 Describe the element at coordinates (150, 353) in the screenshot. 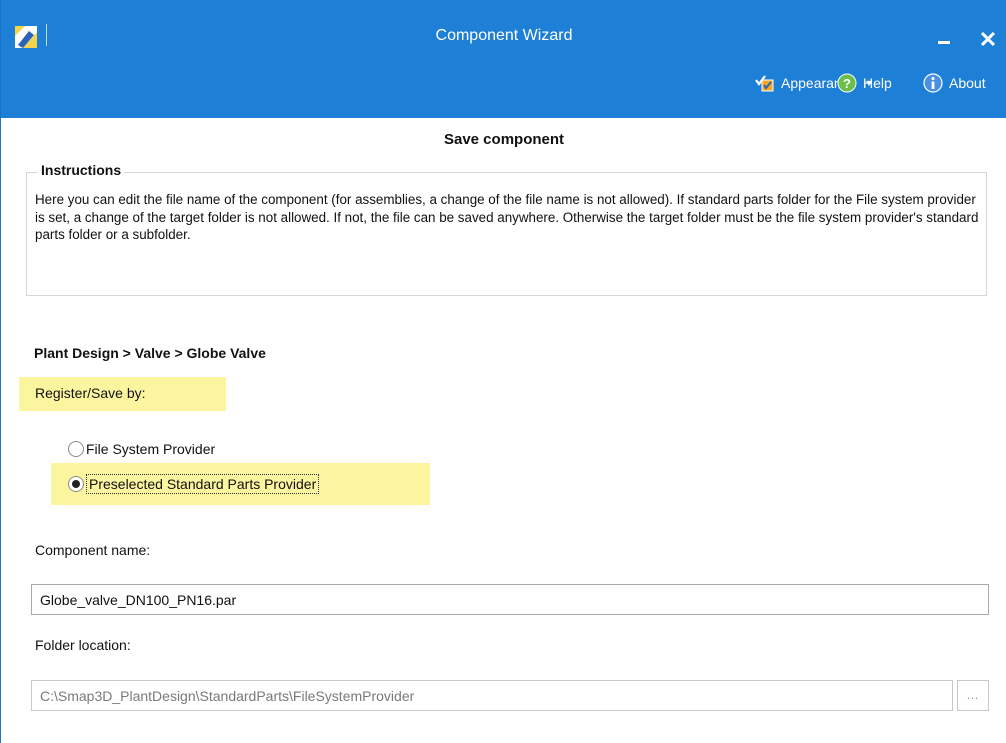

I see `breadcrumb: Plant Design > Valve > Globe Valve` at that location.